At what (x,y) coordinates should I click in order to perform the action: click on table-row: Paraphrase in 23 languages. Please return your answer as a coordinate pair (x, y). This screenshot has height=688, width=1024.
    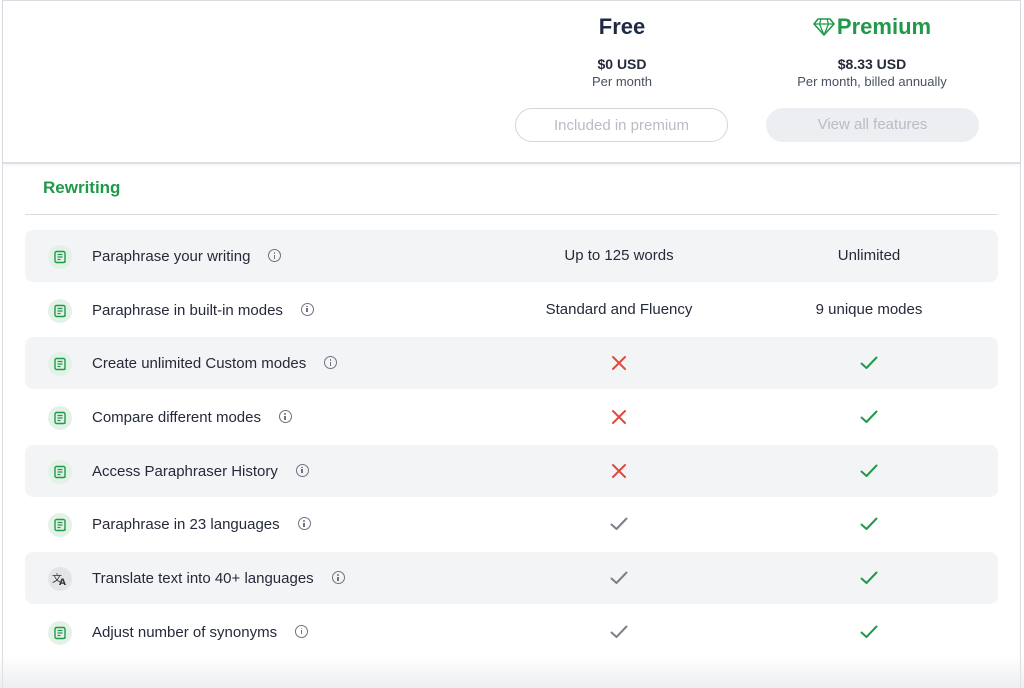
    Looking at the image, I should click on (511, 524).